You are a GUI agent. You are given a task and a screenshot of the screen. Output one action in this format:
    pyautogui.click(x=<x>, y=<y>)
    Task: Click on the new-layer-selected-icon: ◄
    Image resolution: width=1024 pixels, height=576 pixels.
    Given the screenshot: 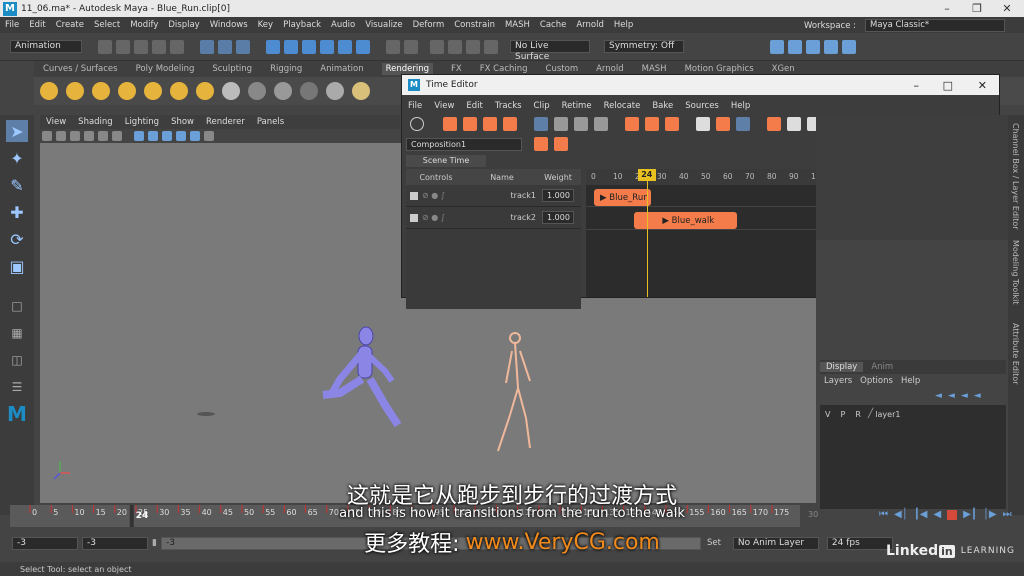 What is the action you would take?
    pyautogui.click(x=977, y=396)
    